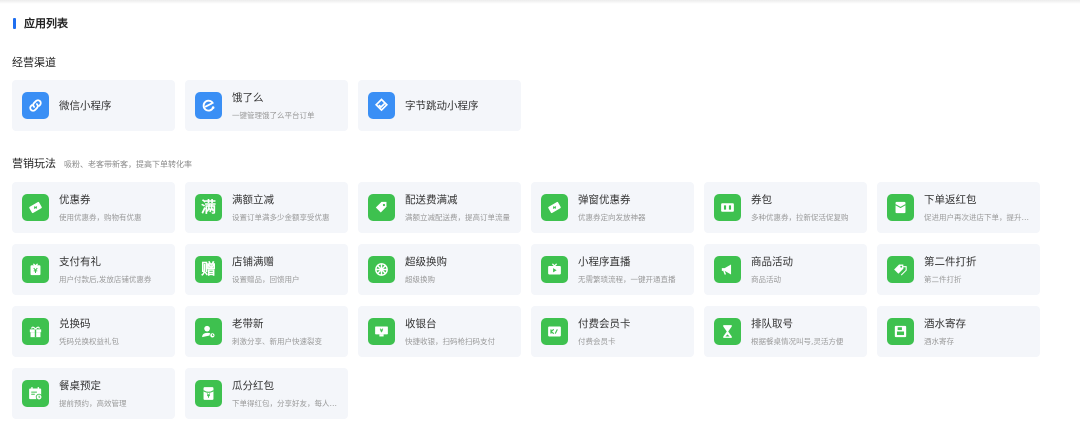  Describe the element at coordinates (253, 200) in the screenshot. I see `app-name: 满额立减` at that location.